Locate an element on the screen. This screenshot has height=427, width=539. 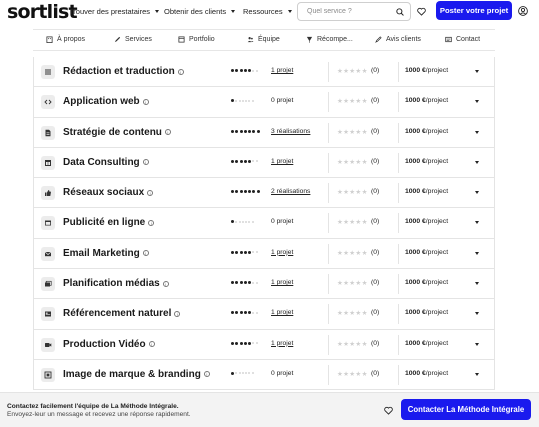
tab-about: À propos is located at coordinates (65, 39).